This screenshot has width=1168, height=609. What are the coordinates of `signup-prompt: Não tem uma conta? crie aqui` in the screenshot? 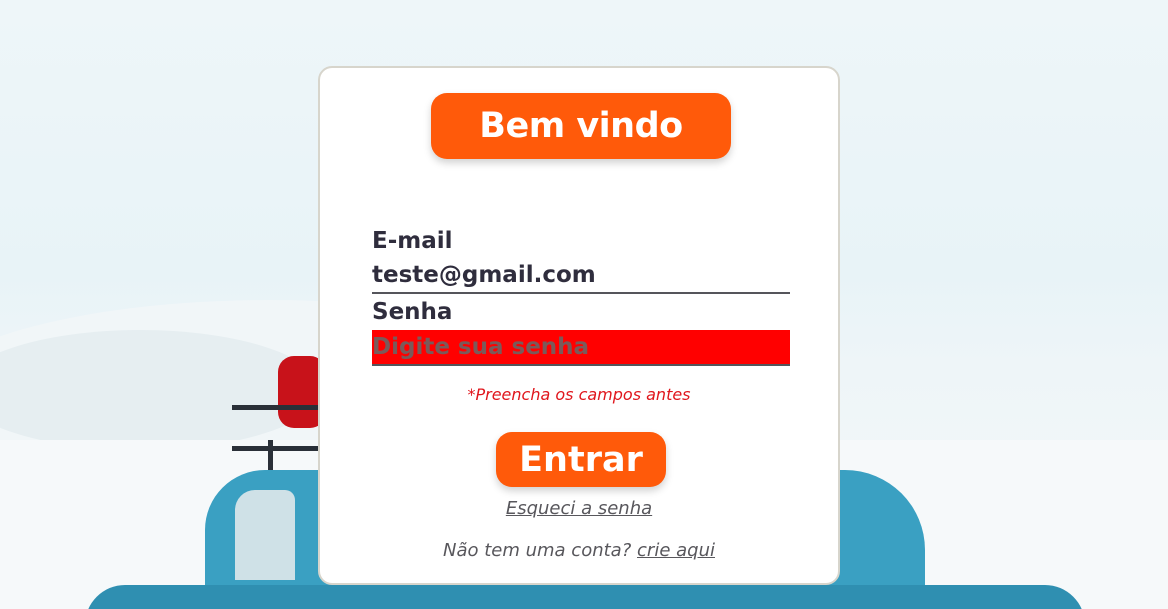 It's located at (579, 550).